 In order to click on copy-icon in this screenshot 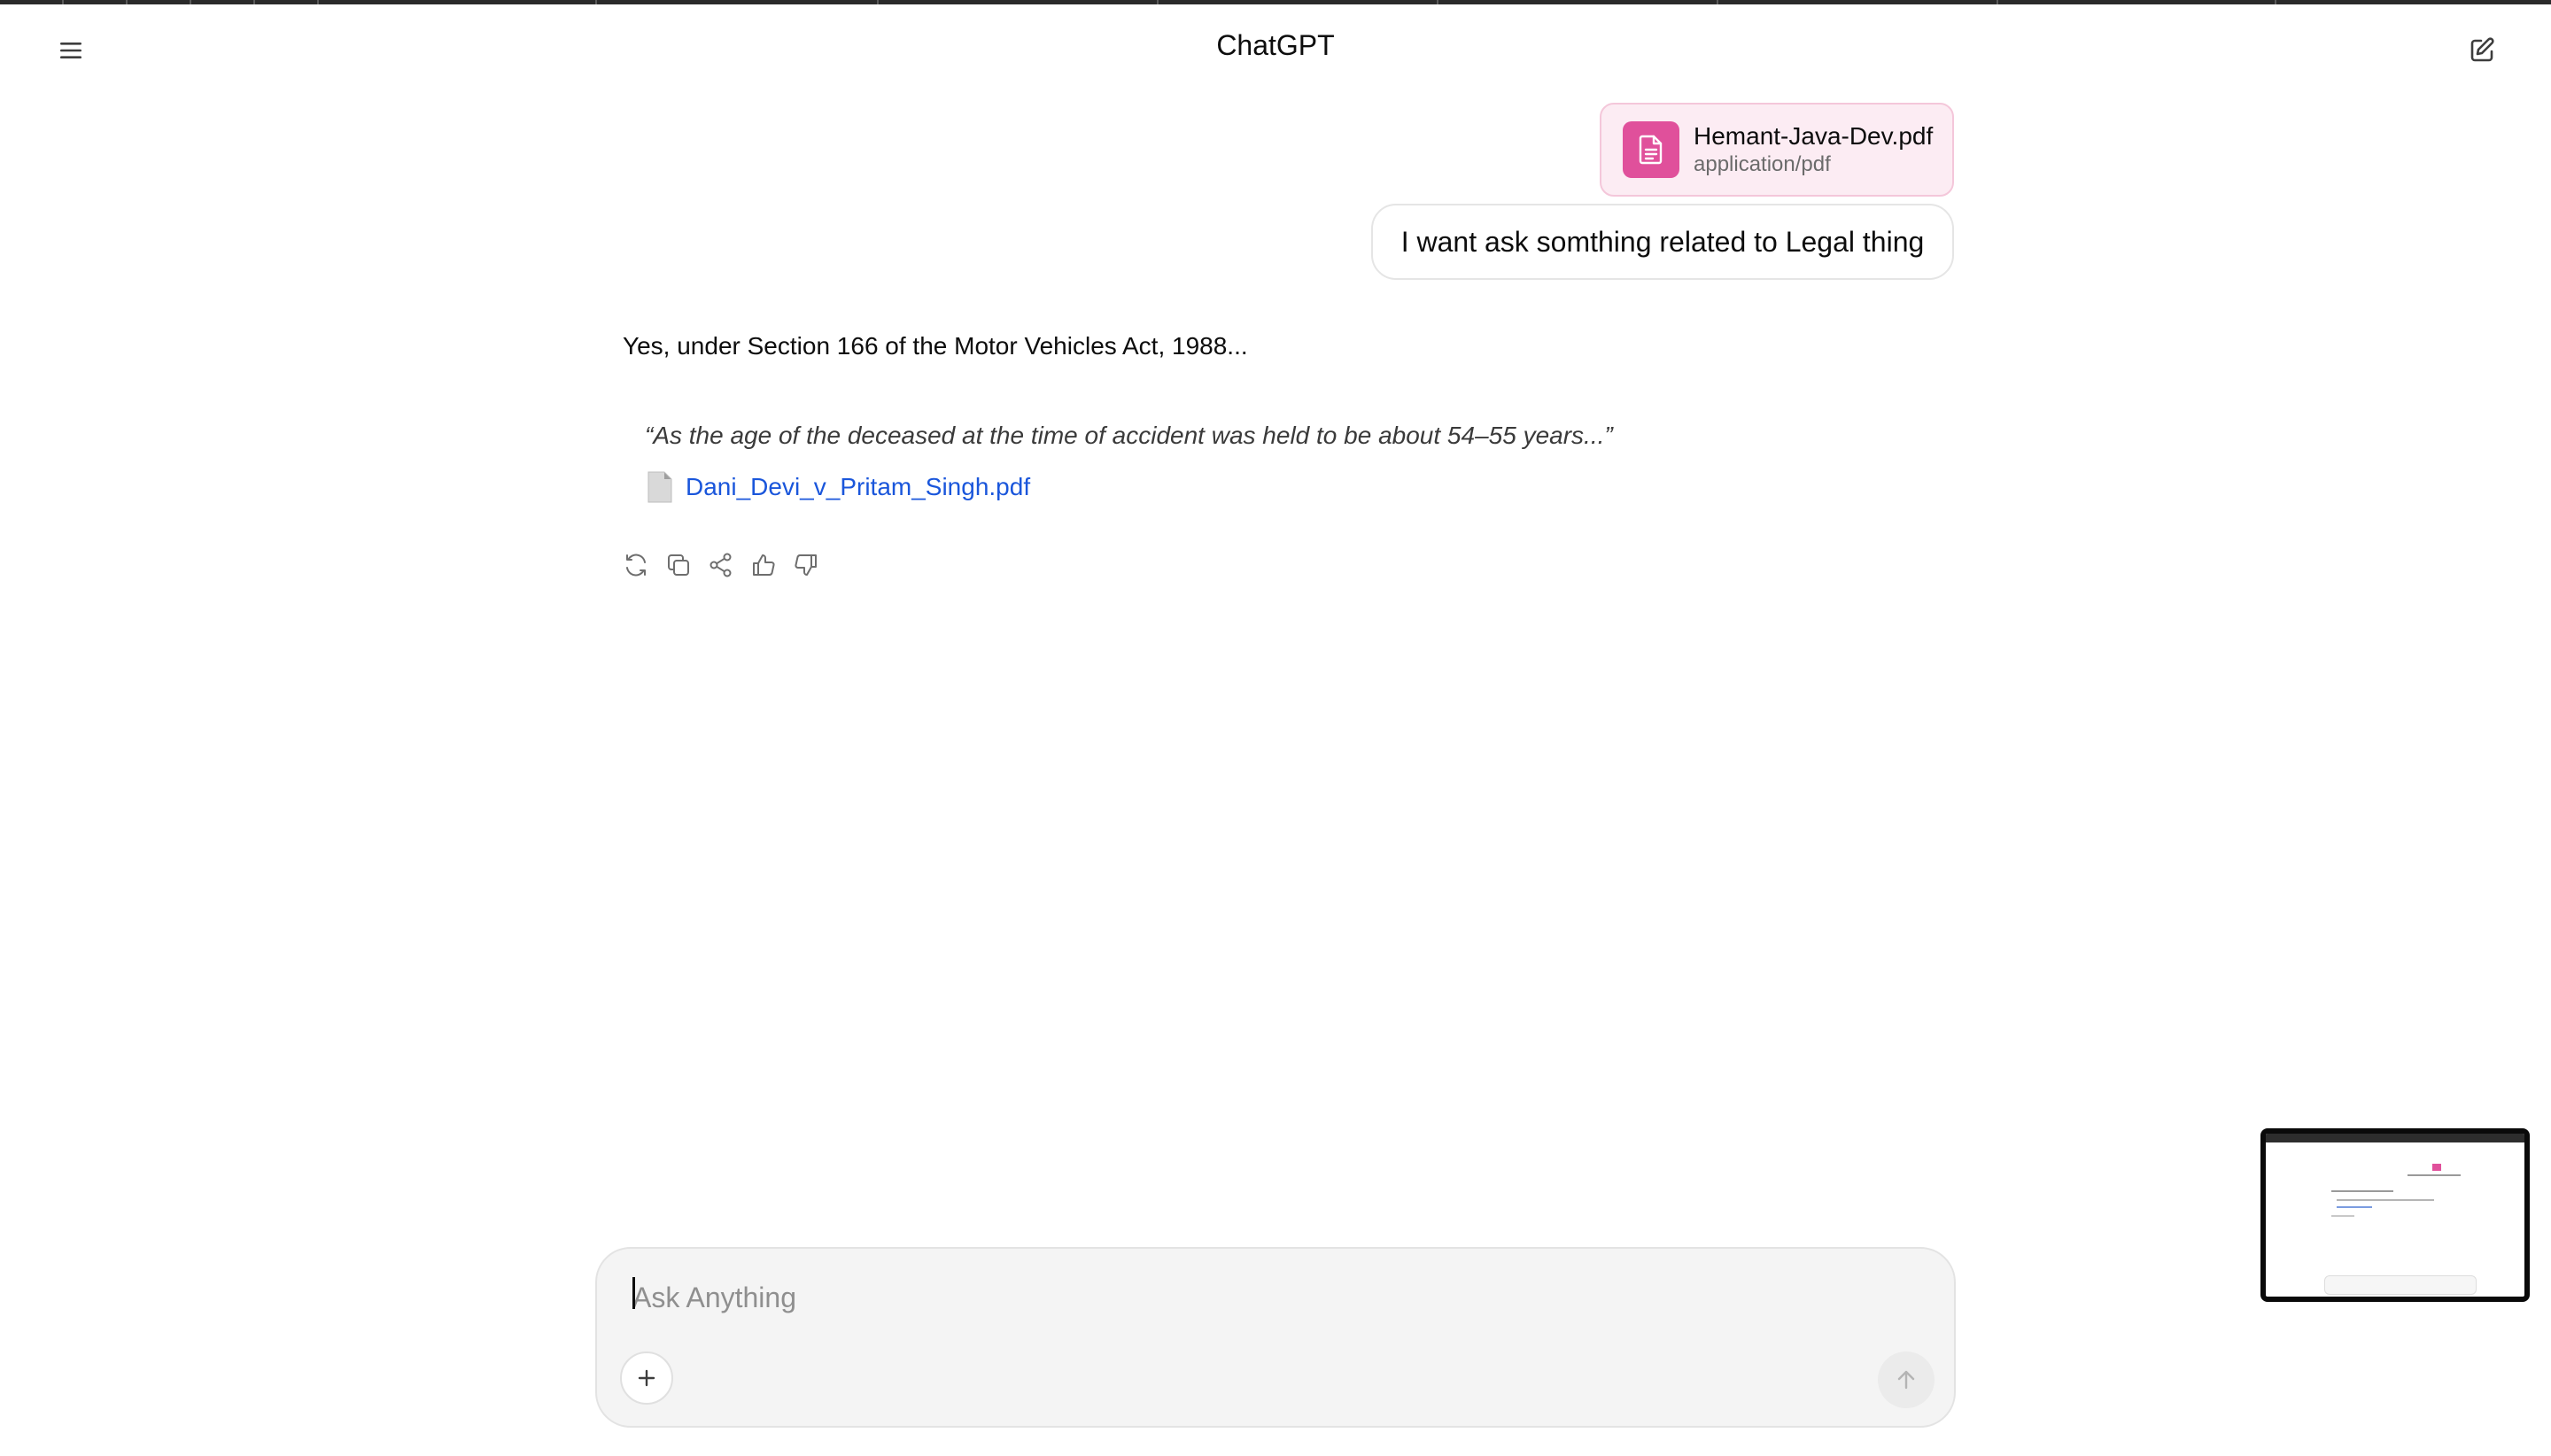, I will do `click(678, 565)`.